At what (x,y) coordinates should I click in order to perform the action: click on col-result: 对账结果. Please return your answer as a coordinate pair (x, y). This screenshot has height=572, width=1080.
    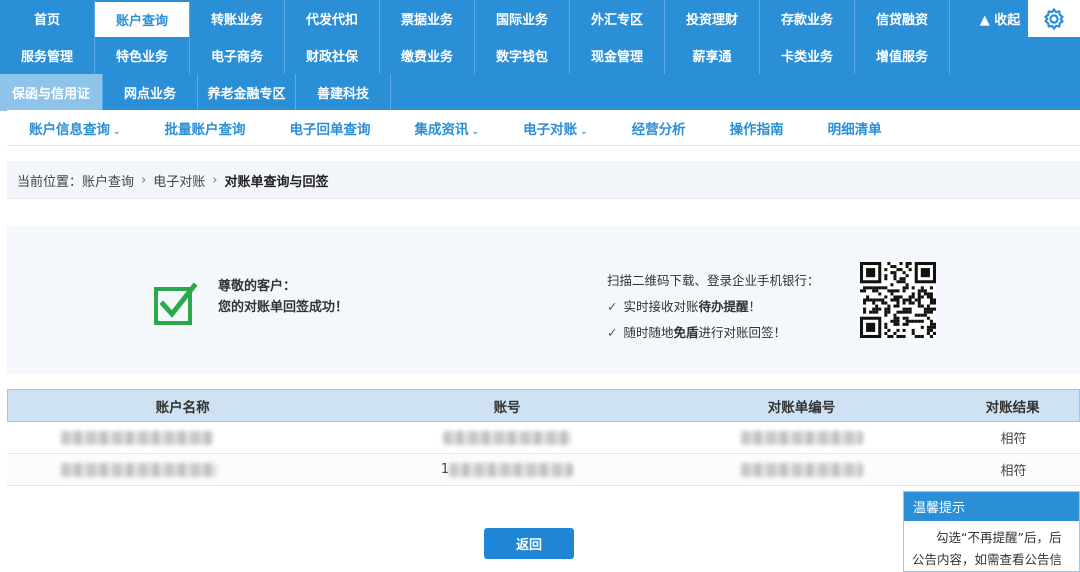
    Looking at the image, I should click on (1012, 407).